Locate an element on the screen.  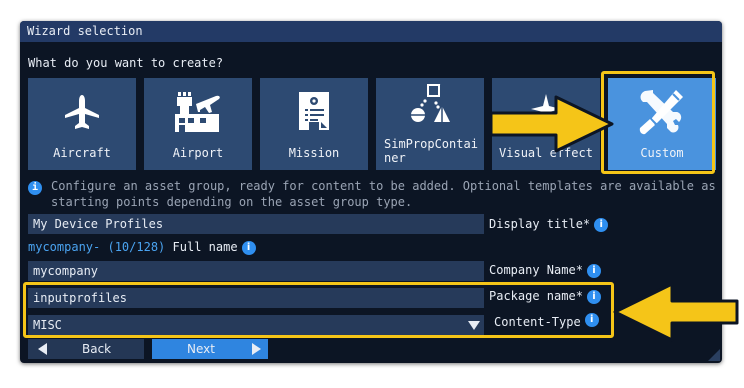
tile-aircraft: Aircraft is located at coordinates (82, 124).